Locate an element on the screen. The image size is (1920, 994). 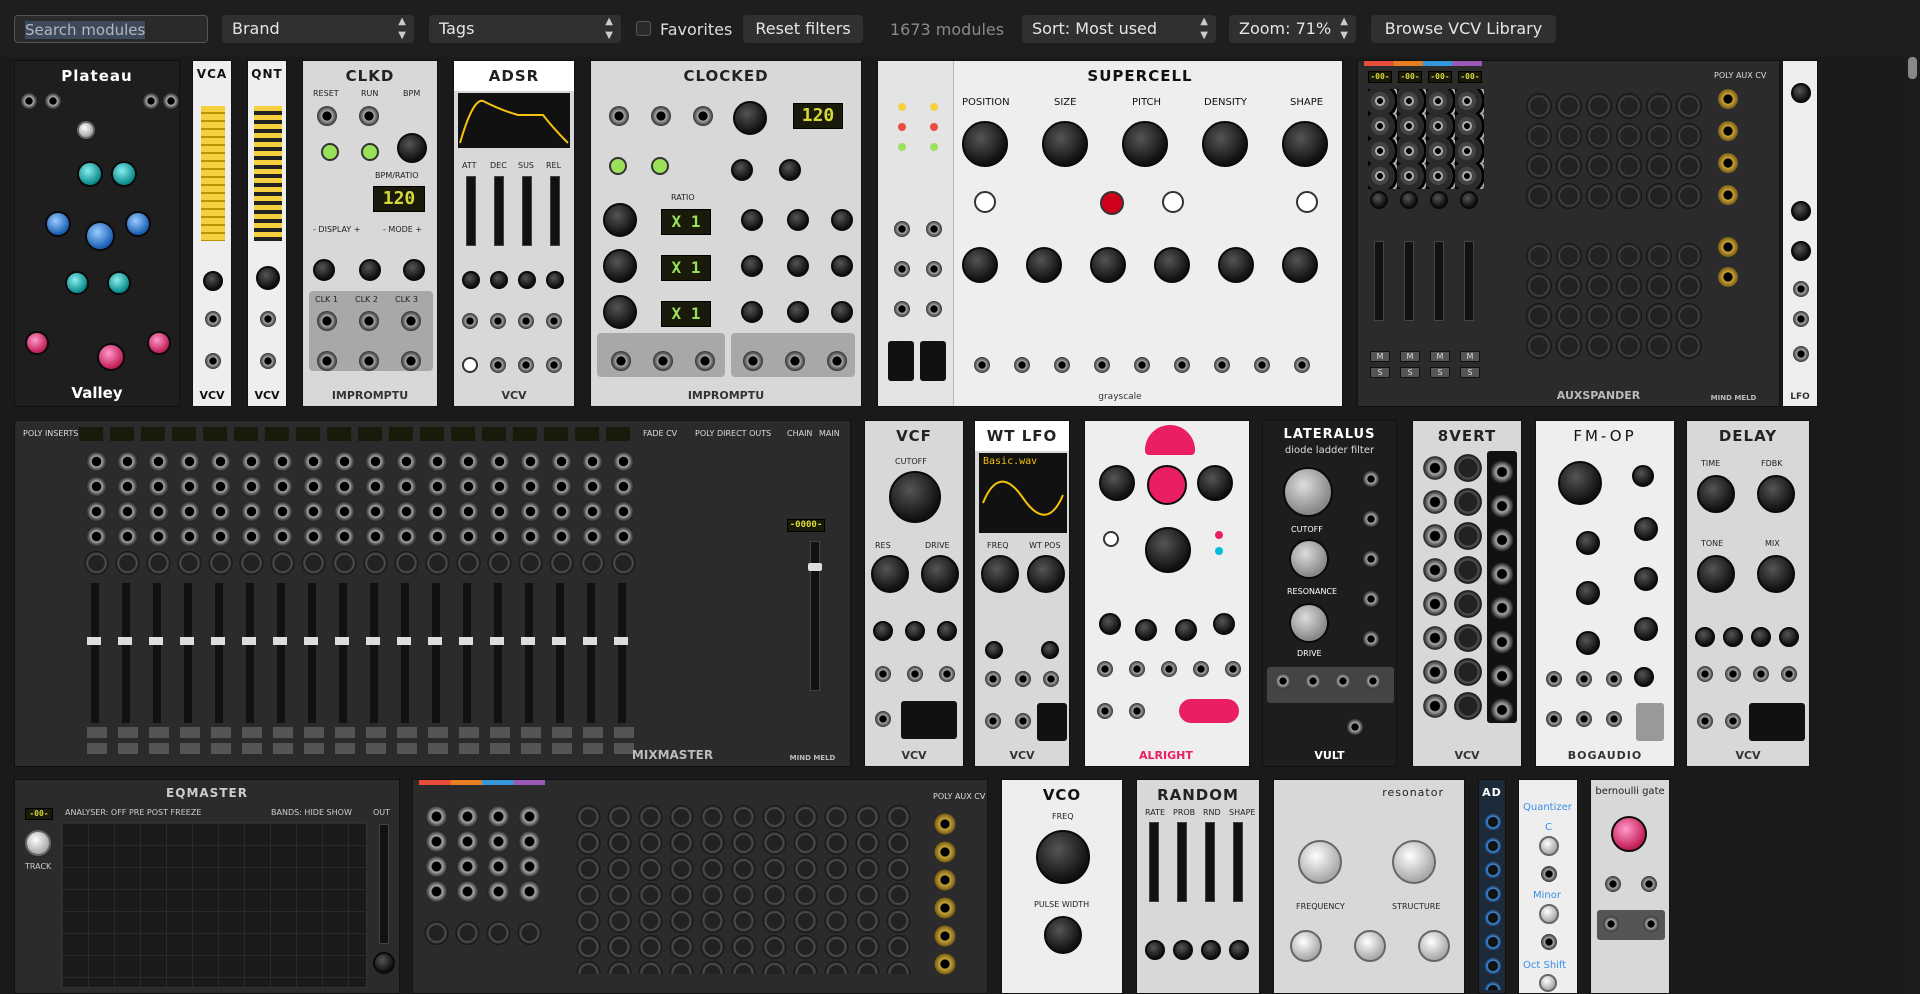
browse-library-button: Browse VCV Library is located at coordinates (1463, 29).